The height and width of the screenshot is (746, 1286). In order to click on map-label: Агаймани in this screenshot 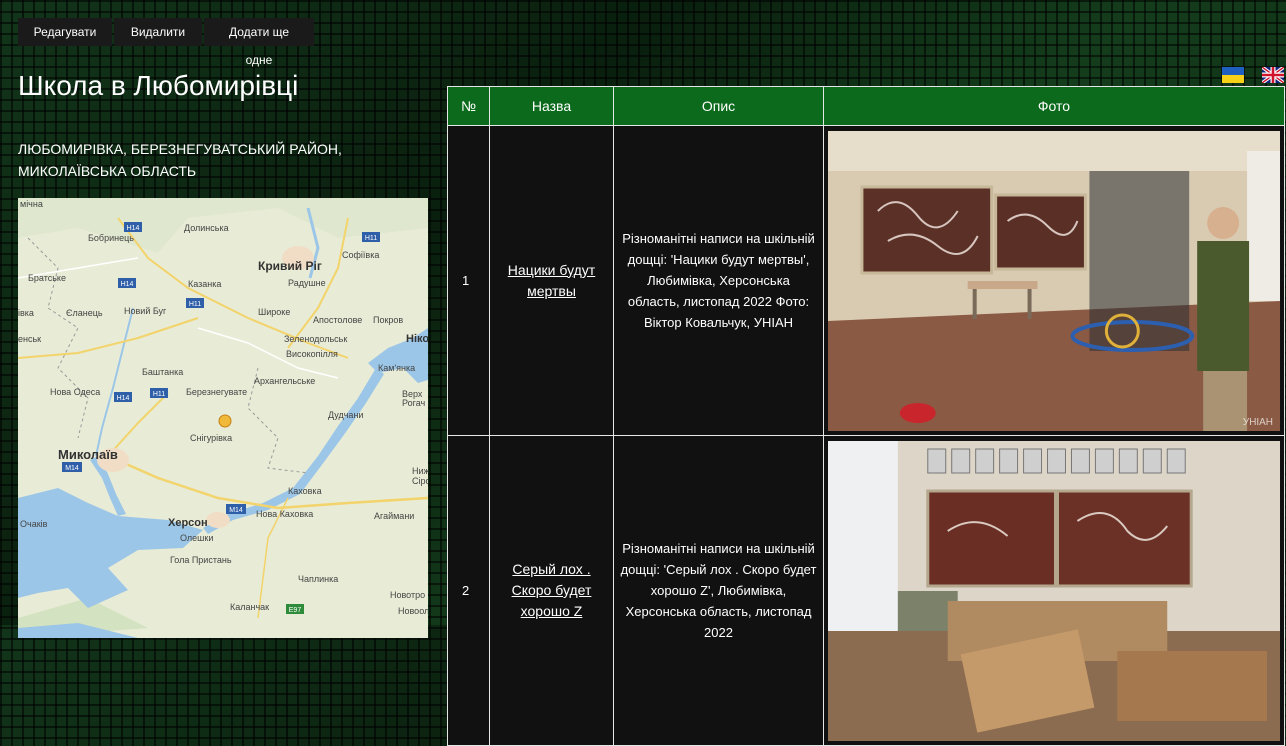, I will do `click(394, 516)`.